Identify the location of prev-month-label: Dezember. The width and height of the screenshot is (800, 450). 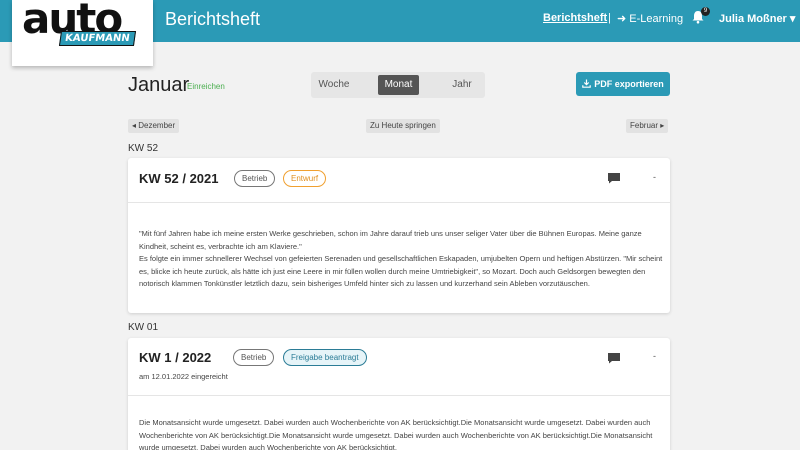
(157, 125).